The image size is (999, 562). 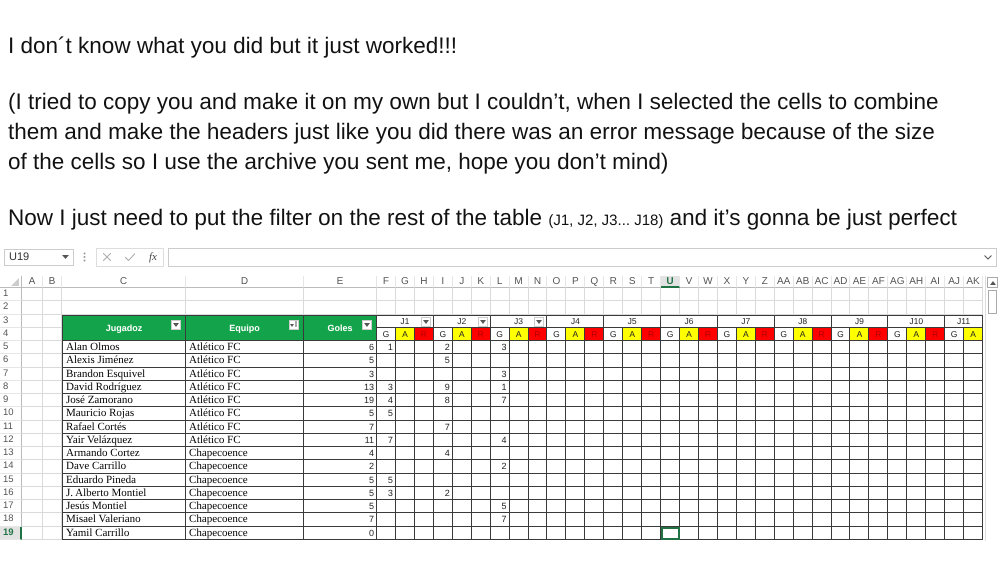 I want to click on message-text: of the cells so I use the archive you sent me, hope you don’t mind), so click(x=338, y=162).